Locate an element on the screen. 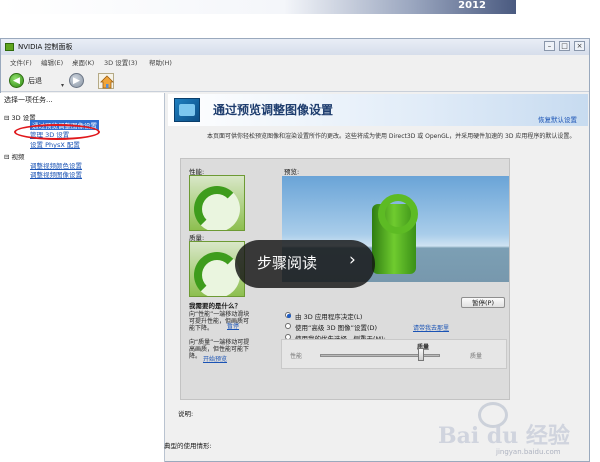  help-title: 我需要的是什么？ is located at coordinates (215, 306).